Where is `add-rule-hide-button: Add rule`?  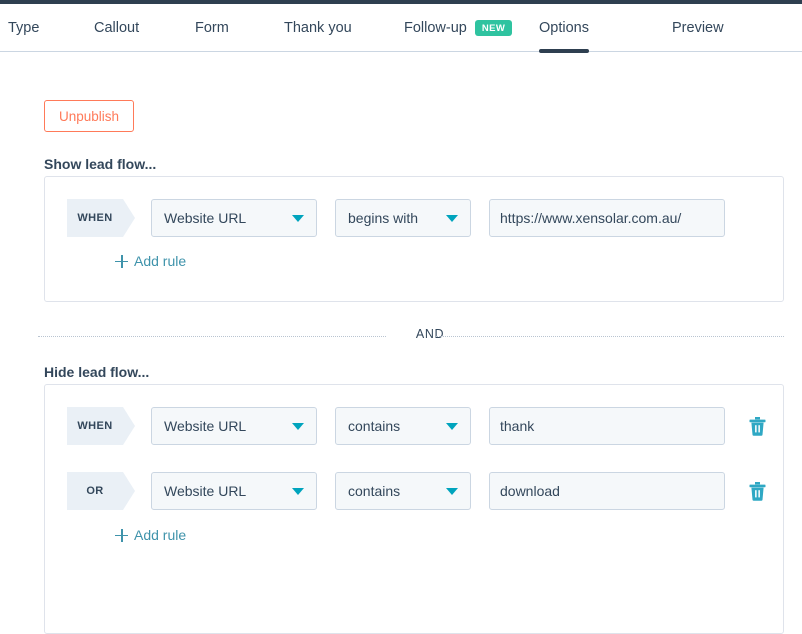
add-rule-hide-button: Add rule is located at coordinates (150, 535).